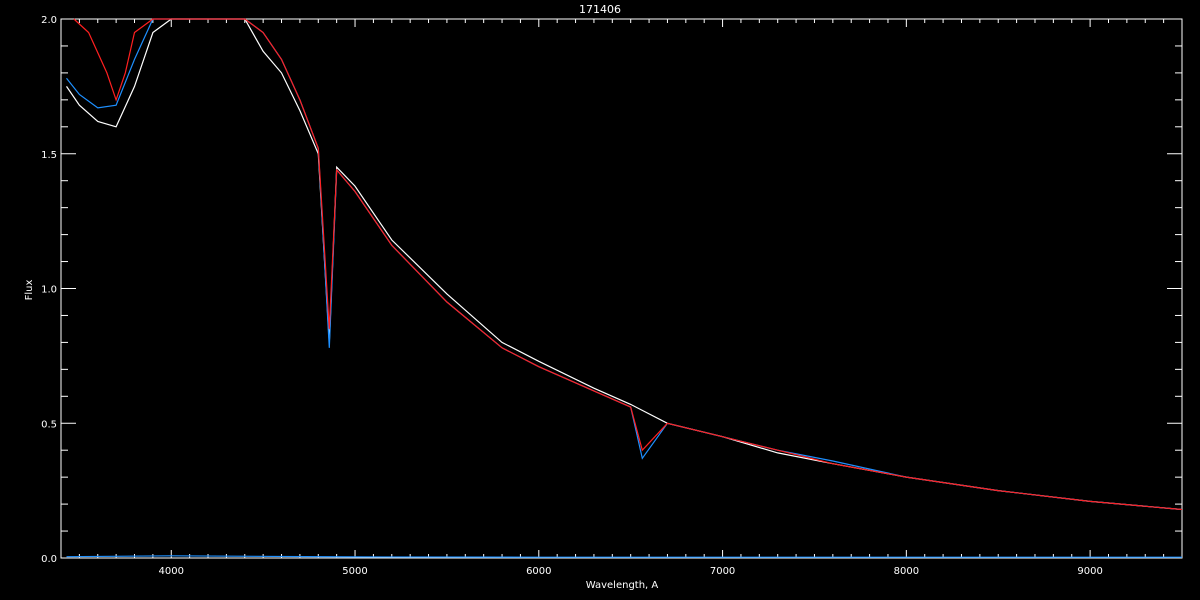  What do you see at coordinates (354, 571) in the screenshot?
I see `x-tick-label: 5000` at bounding box center [354, 571].